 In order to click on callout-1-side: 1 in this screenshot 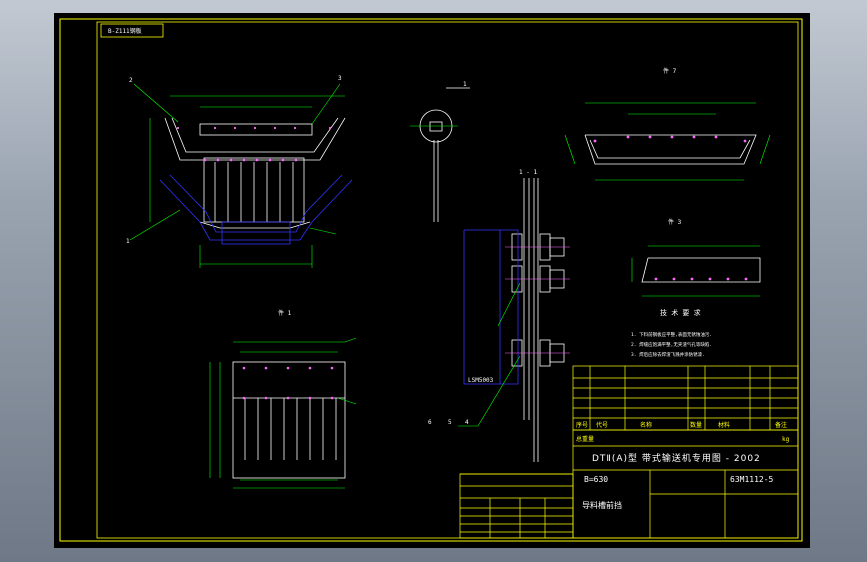, I will do `click(465, 84)`.